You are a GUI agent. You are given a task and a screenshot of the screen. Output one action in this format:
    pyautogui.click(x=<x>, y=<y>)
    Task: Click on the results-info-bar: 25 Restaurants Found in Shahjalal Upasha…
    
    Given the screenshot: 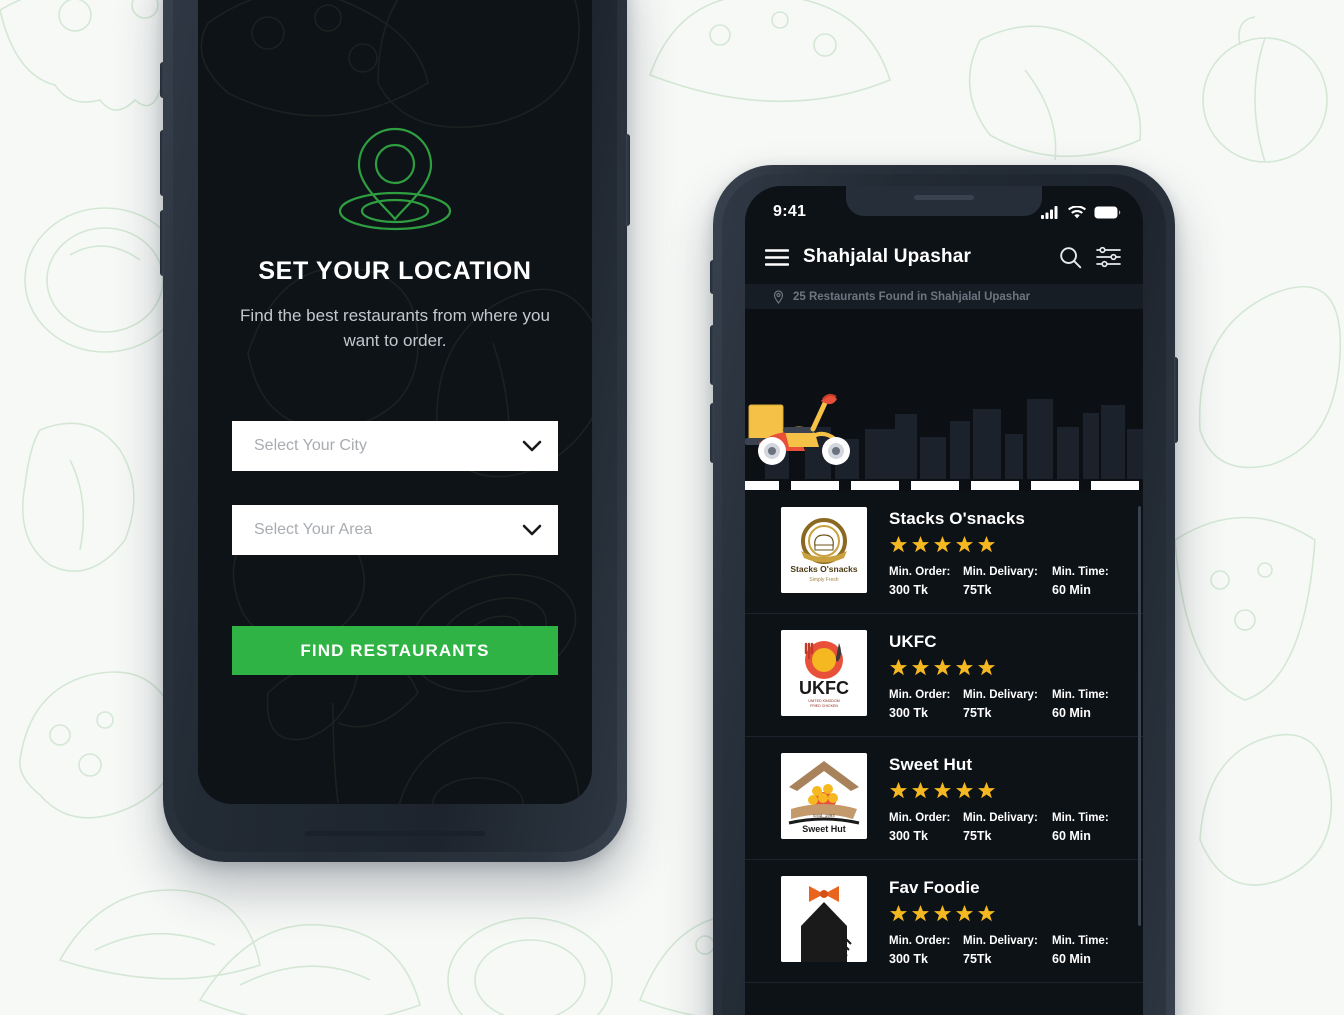 What is the action you would take?
    pyautogui.click(x=944, y=296)
    